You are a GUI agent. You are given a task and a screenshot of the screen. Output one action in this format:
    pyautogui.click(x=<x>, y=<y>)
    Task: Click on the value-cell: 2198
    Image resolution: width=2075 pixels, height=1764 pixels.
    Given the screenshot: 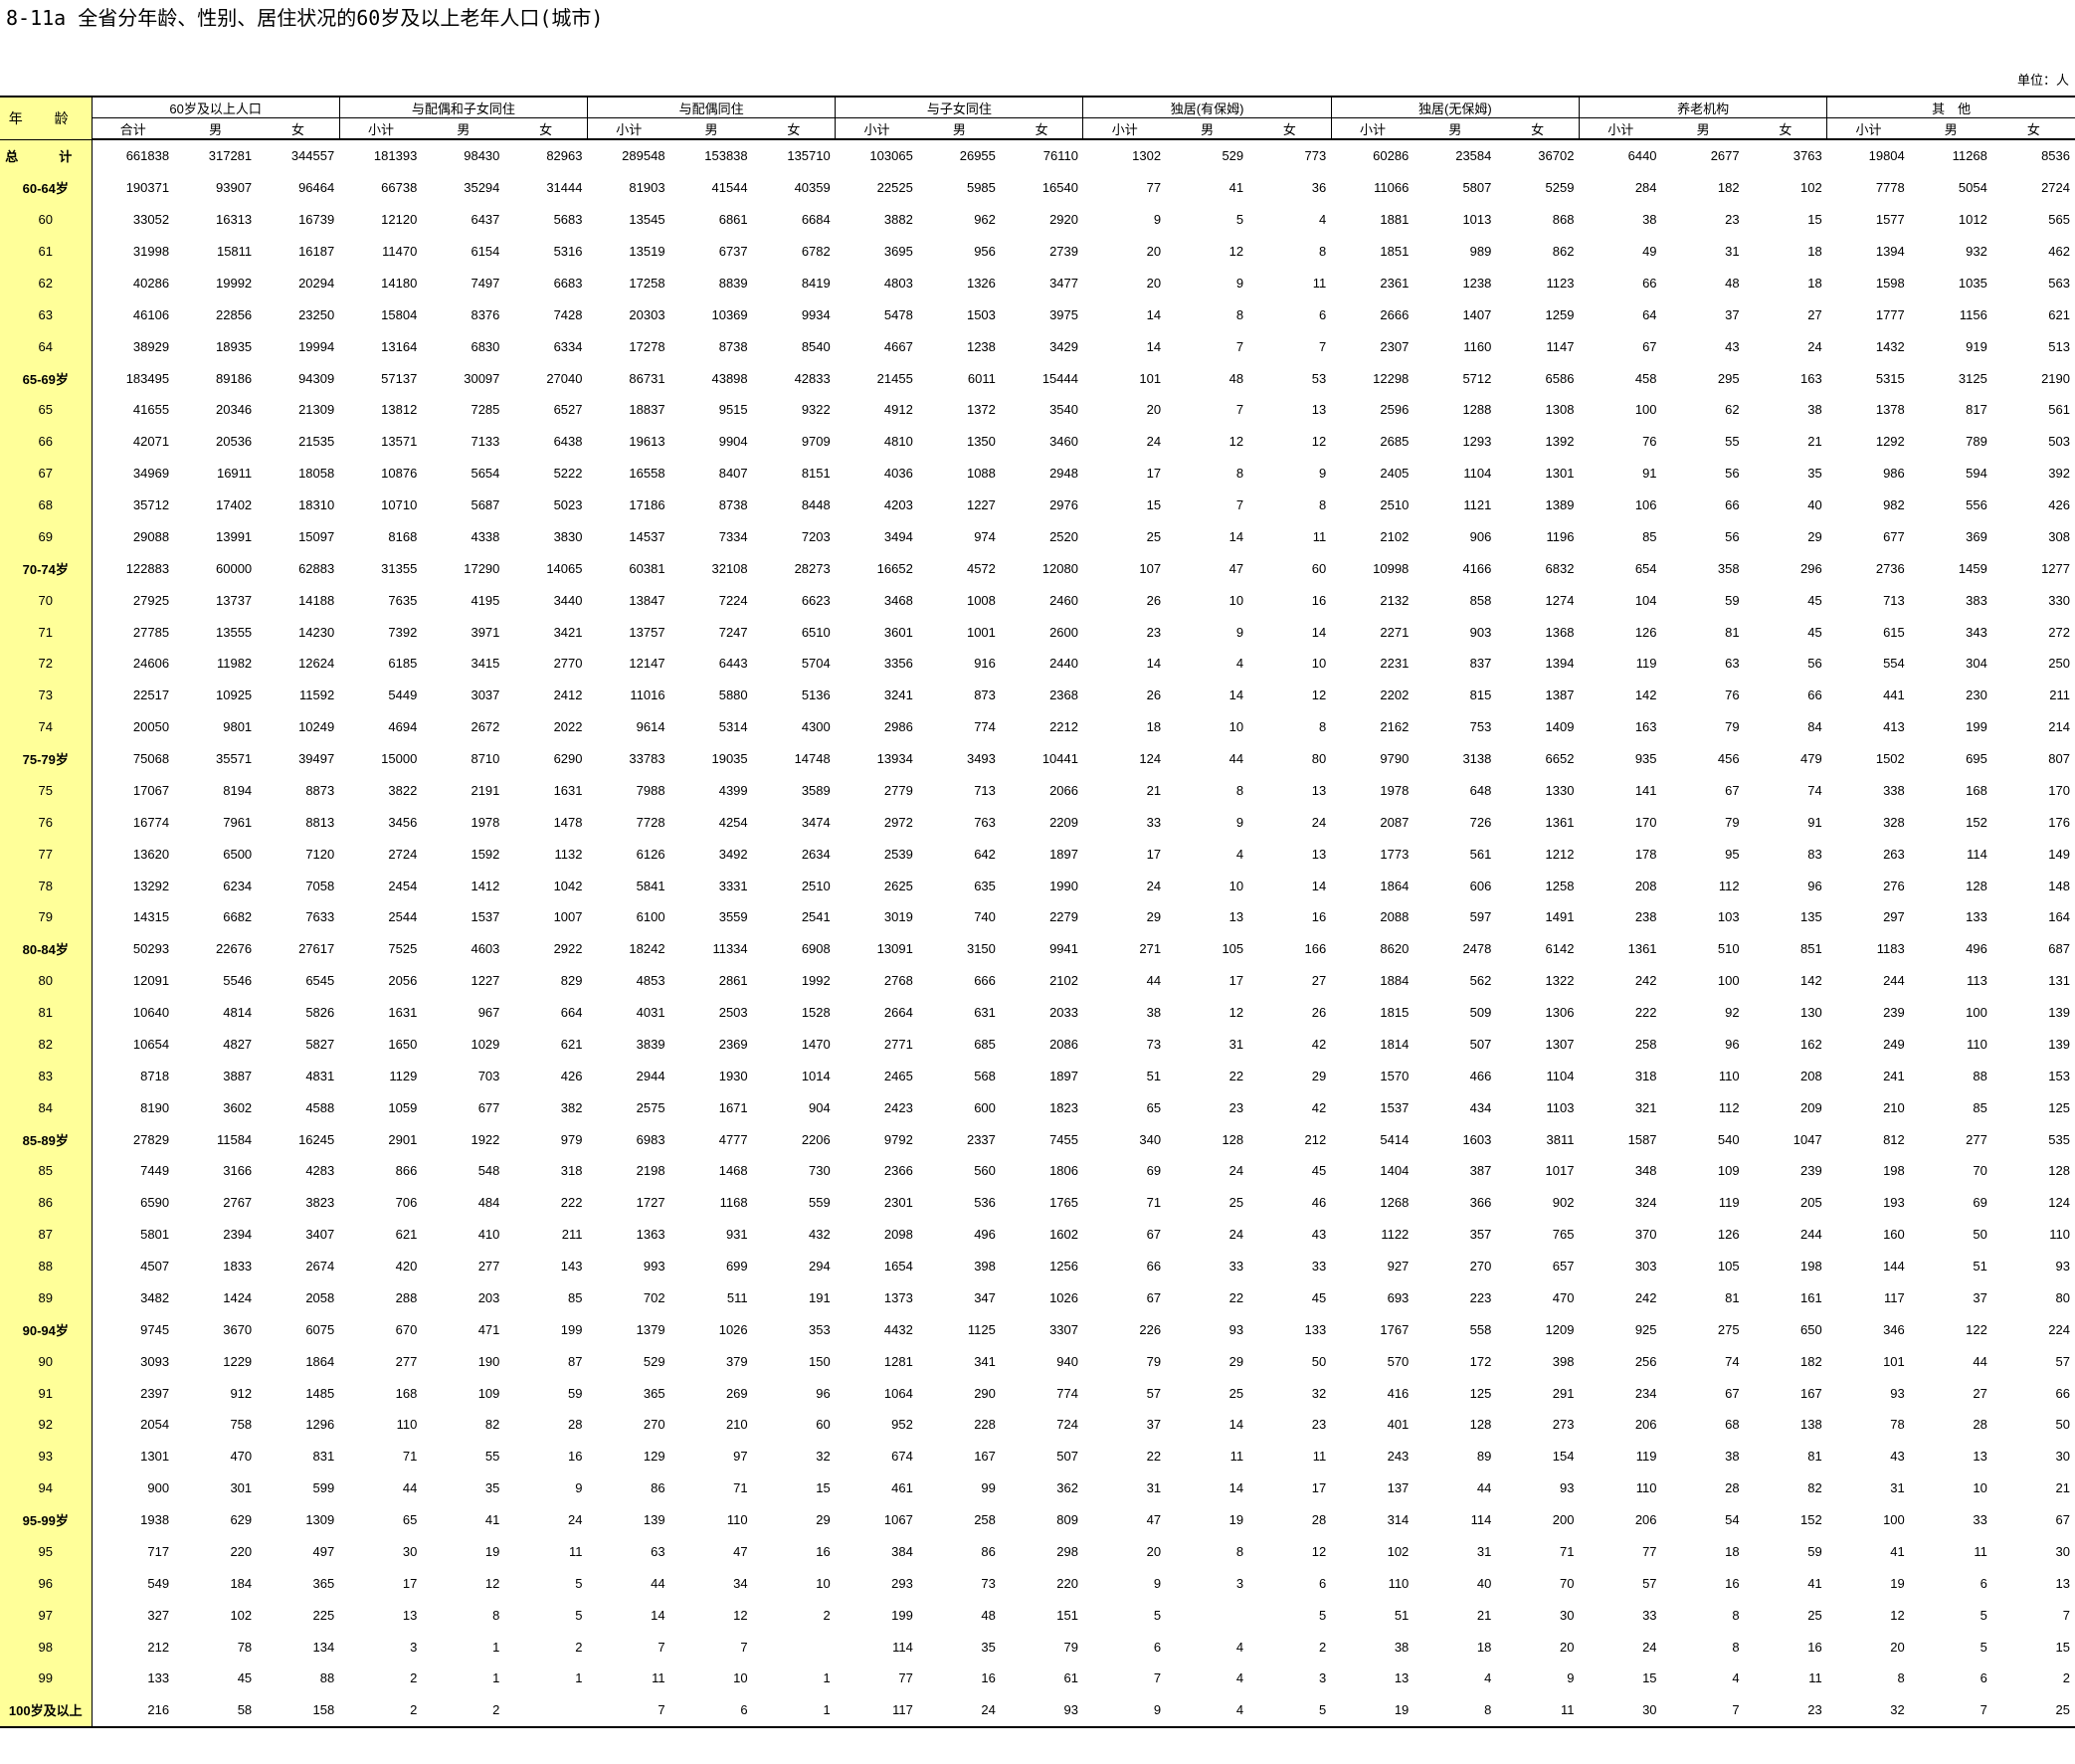 What is the action you would take?
    pyautogui.click(x=650, y=1171)
    